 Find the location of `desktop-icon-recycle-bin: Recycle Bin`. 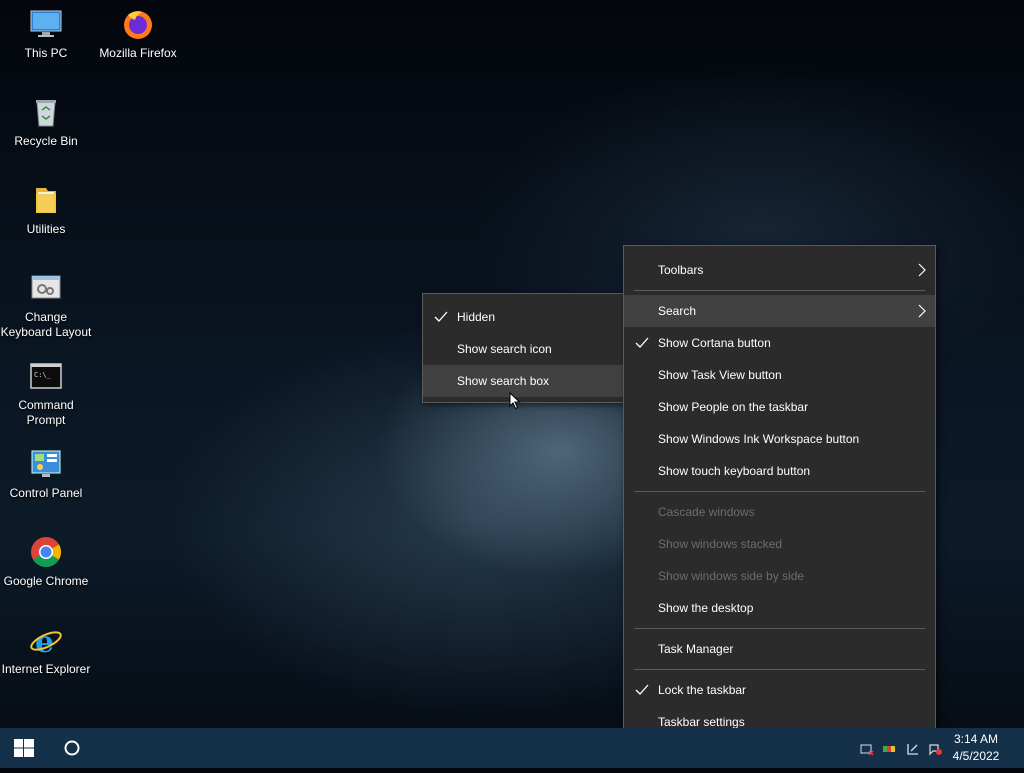

desktop-icon-recycle-bin: Recycle Bin is located at coordinates (46, 121).